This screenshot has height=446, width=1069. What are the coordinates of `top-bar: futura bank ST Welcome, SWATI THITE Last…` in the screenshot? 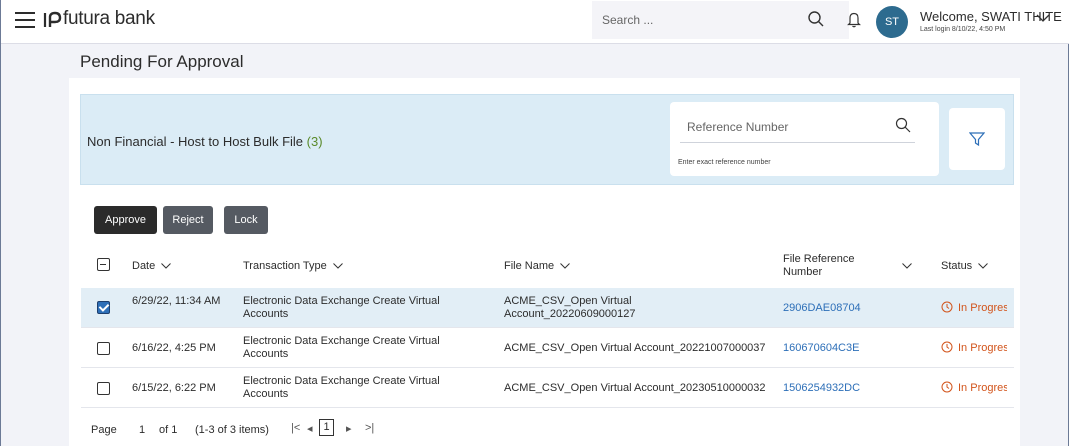 It's located at (535, 22).